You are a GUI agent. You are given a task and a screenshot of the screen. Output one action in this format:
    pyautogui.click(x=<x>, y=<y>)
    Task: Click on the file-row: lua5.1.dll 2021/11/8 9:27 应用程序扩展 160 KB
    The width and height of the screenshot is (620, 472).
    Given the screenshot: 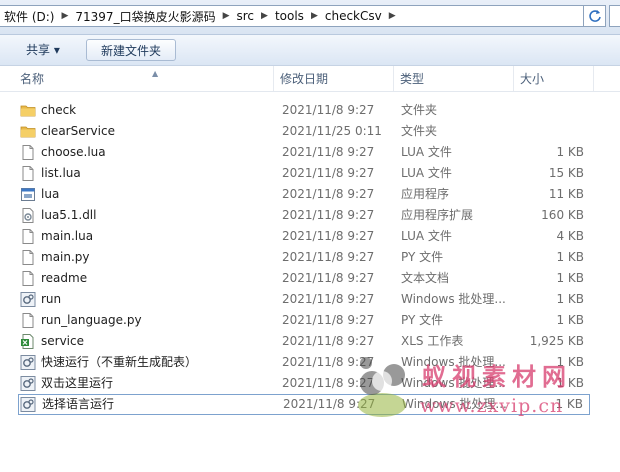 What is the action you would take?
    pyautogui.click(x=304, y=215)
    